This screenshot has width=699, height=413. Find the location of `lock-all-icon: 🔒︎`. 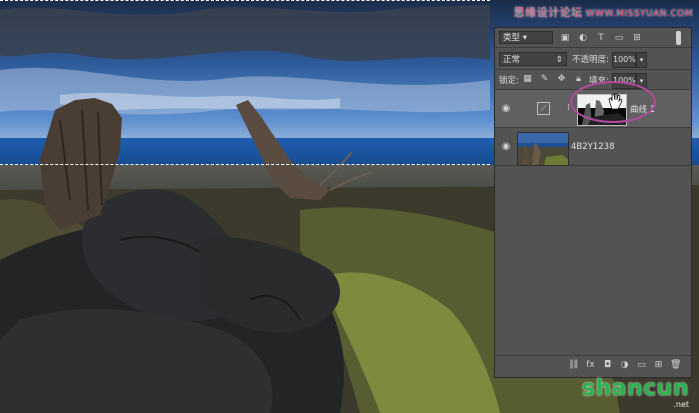

lock-all-icon: 🔒︎ is located at coordinates (578, 79).